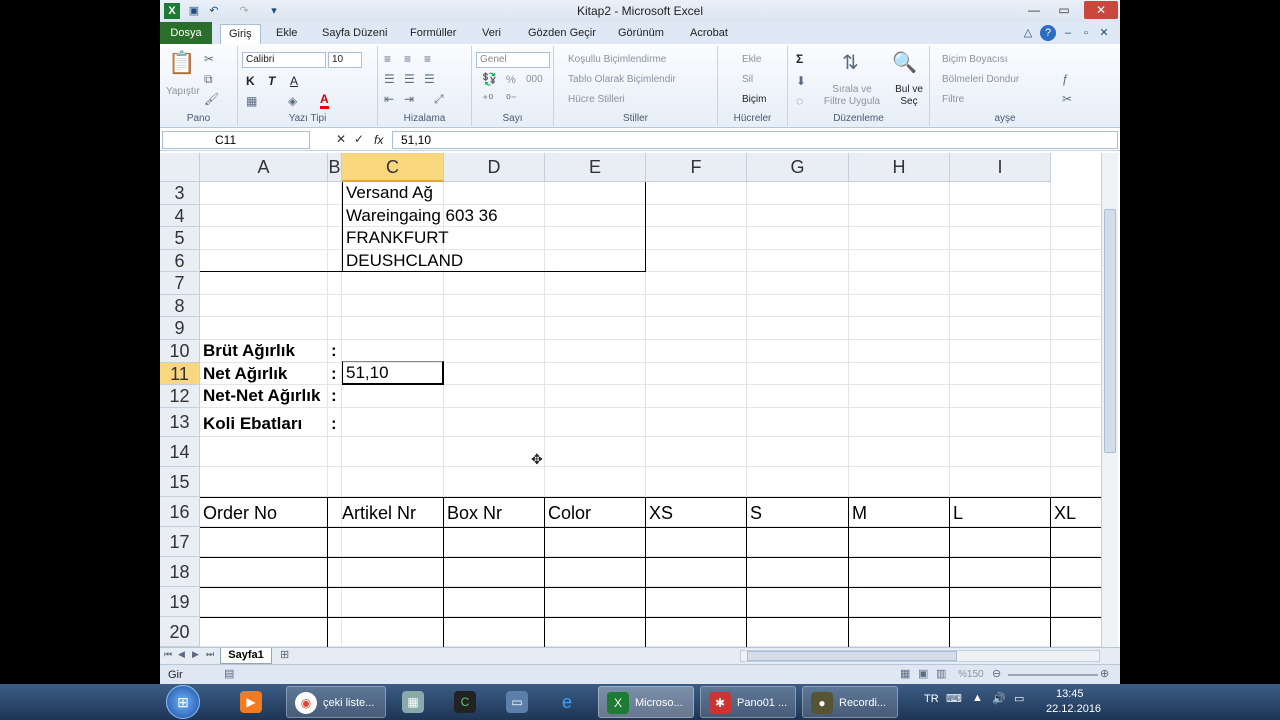  What do you see at coordinates (180, 632) in the screenshot?
I see `row-header-20: 20` at bounding box center [180, 632].